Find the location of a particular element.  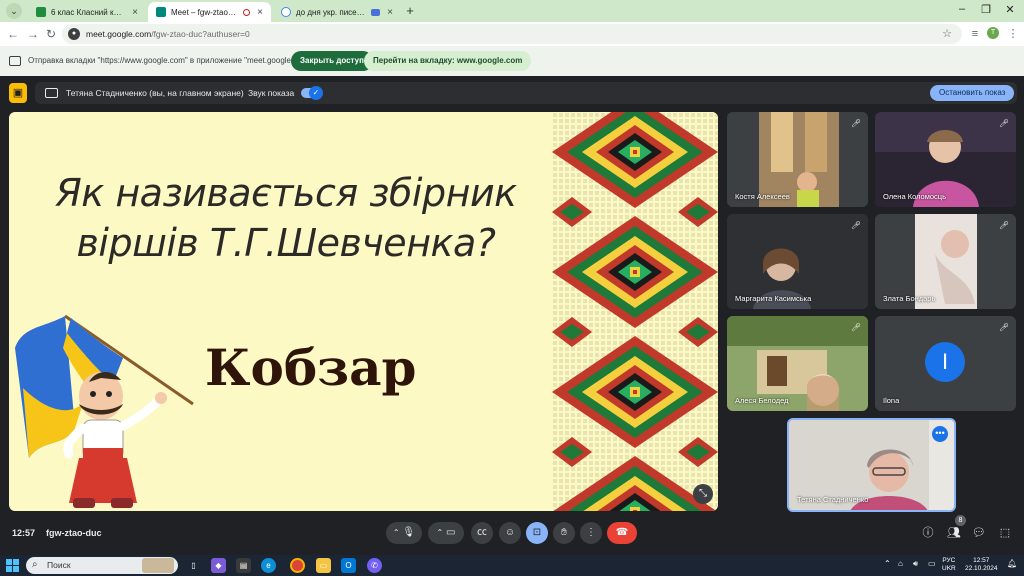

self-view-tile: ••• Тетяна Стадниченко is located at coordinates (871, 465).